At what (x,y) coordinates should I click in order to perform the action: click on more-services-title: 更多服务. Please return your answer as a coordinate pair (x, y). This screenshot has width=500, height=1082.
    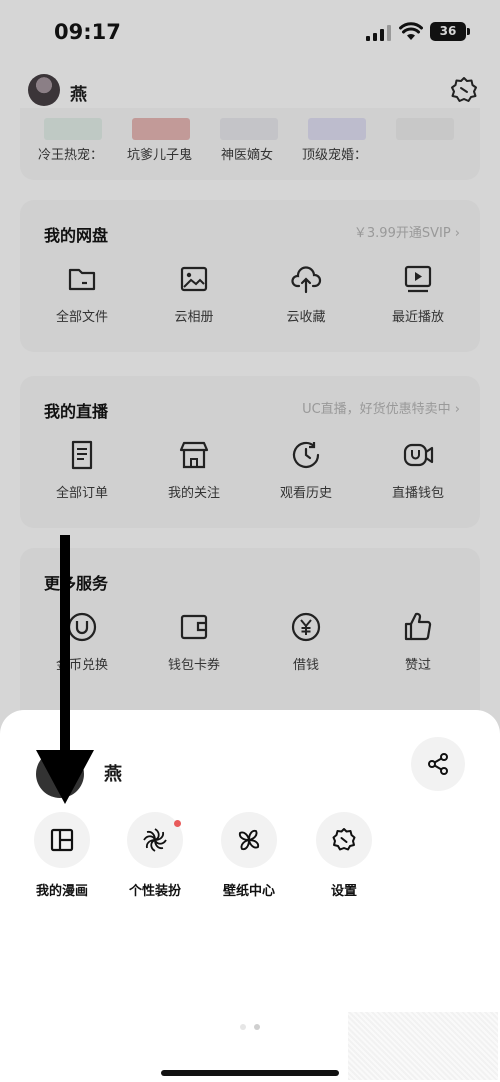
    Looking at the image, I should click on (76, 583).